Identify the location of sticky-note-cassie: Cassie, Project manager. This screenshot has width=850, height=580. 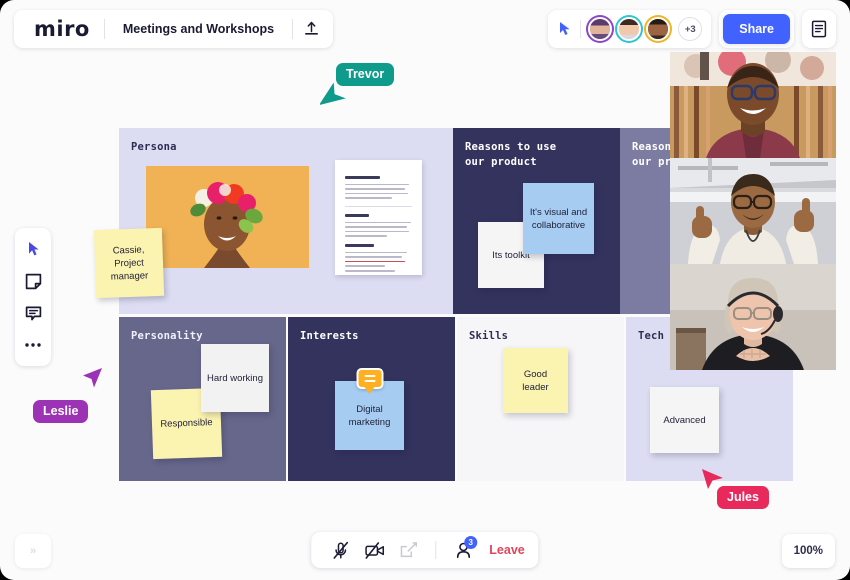
(129, 263).